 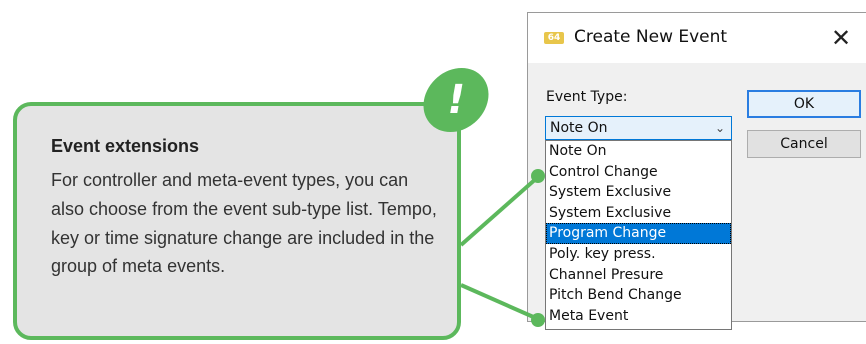 What do you see at coordinates (538, 320) in the screenshot?
I see `connector-dot-meta-event` at bounding box center [538, 320].